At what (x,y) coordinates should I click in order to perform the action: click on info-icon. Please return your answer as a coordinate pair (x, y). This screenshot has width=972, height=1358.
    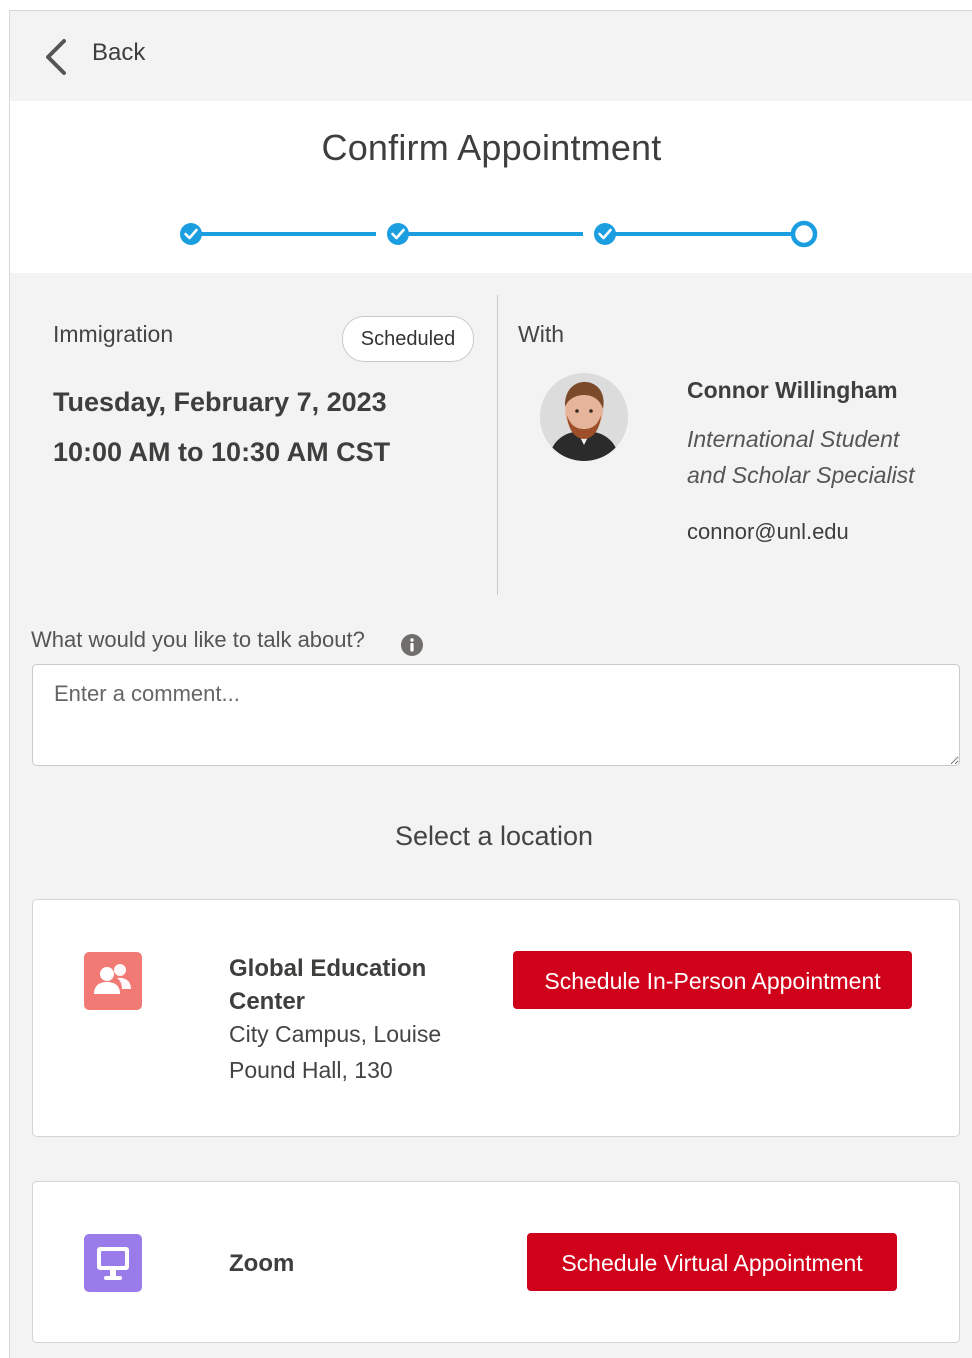
    Looking at the image, I should click on (412, 645).